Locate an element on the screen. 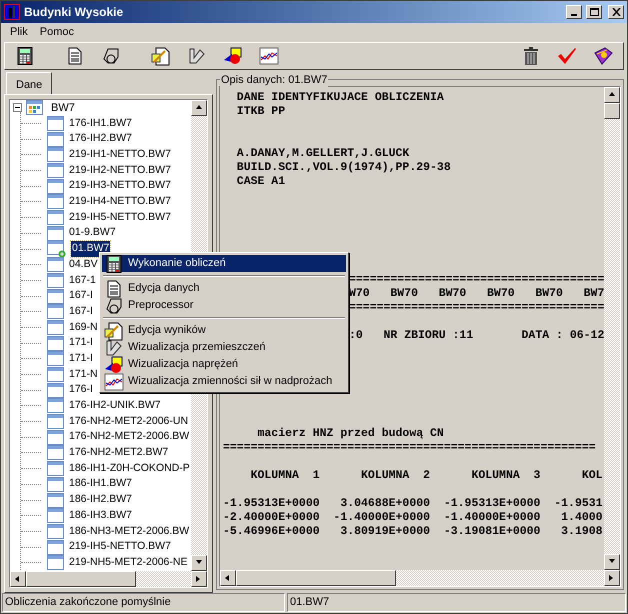 This screenshot has width=628, height=614. tree-item: 186-IH1.BW7 is located at coordinates (101, 484).